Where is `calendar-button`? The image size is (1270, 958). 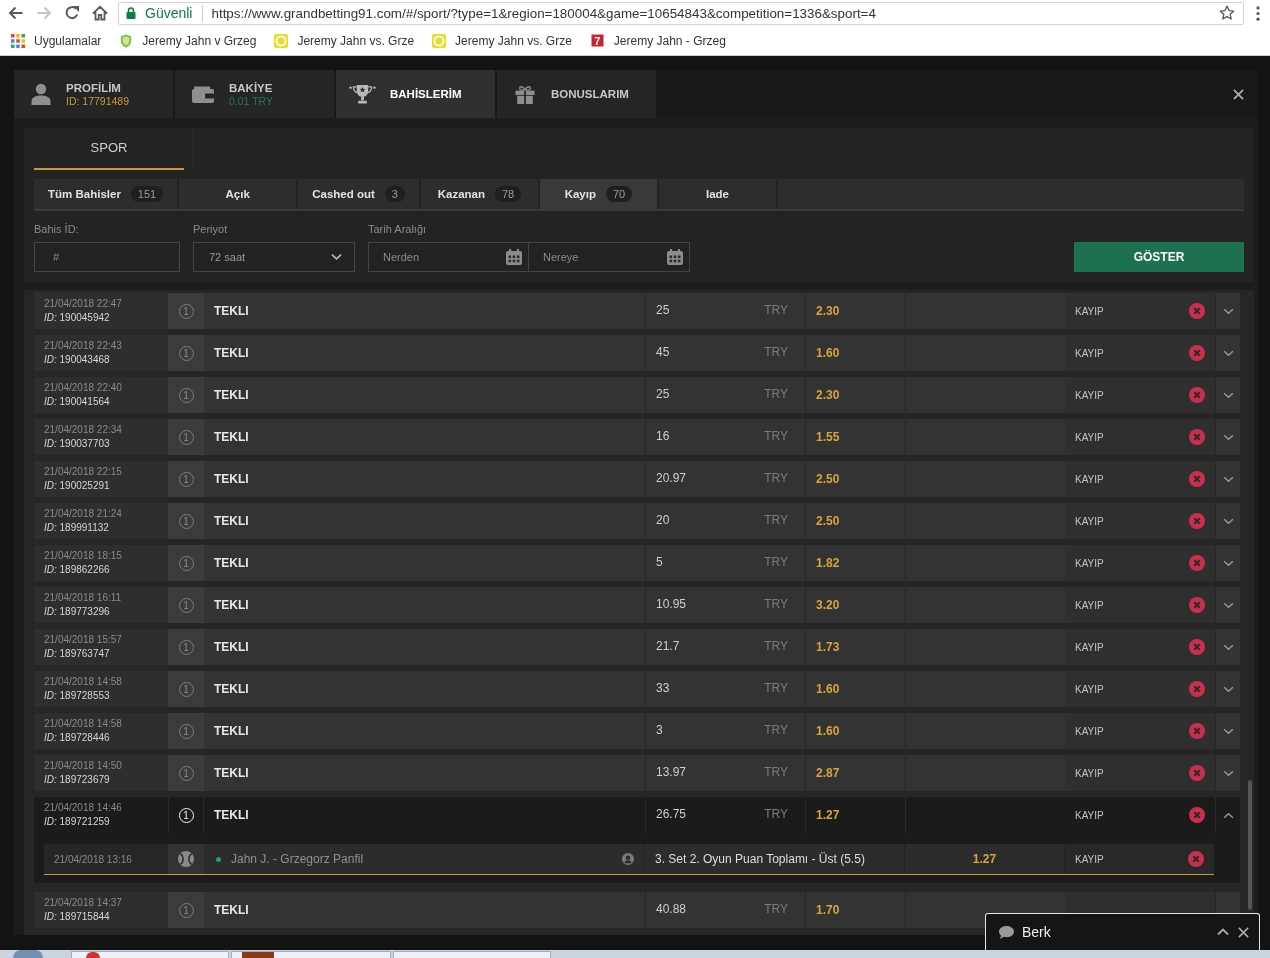 calendar-button is located at coordinates (675, 257).